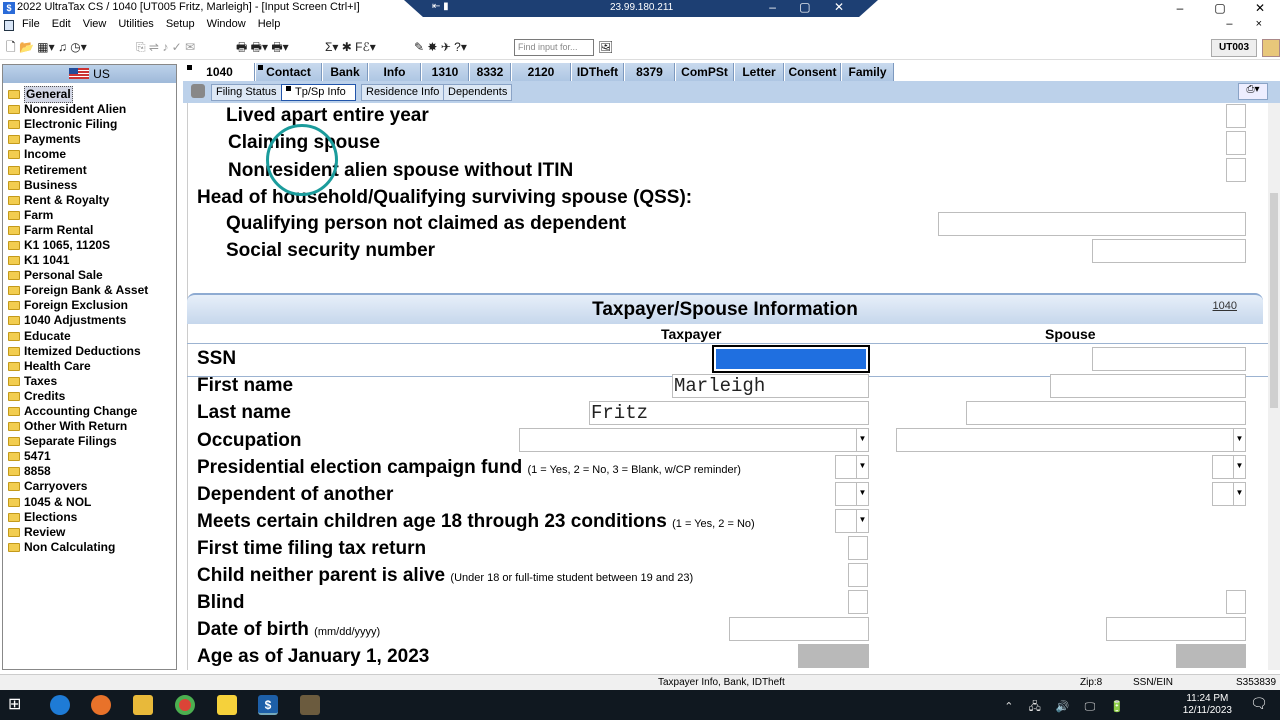  Describe the element at coordinates (226, 24) in the screenshot. I see `menu-window: Window` at that location.